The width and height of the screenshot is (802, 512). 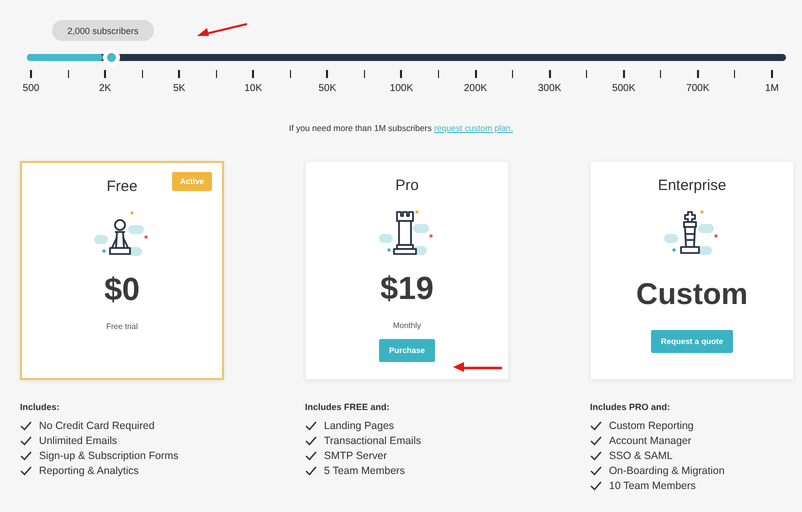 I want to click on tick-label: 300K, so click(x=550, y=88).